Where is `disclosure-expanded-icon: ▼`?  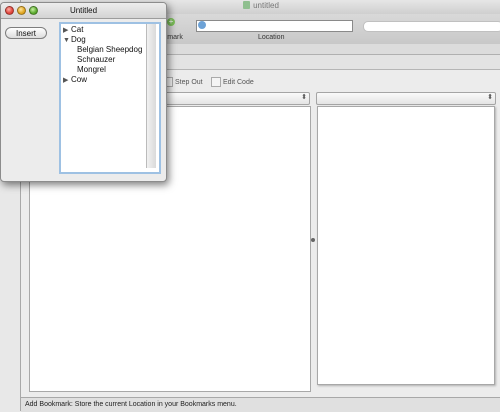 disclosure-expanded-icon: ▼ is located at coordinates (67, 40).